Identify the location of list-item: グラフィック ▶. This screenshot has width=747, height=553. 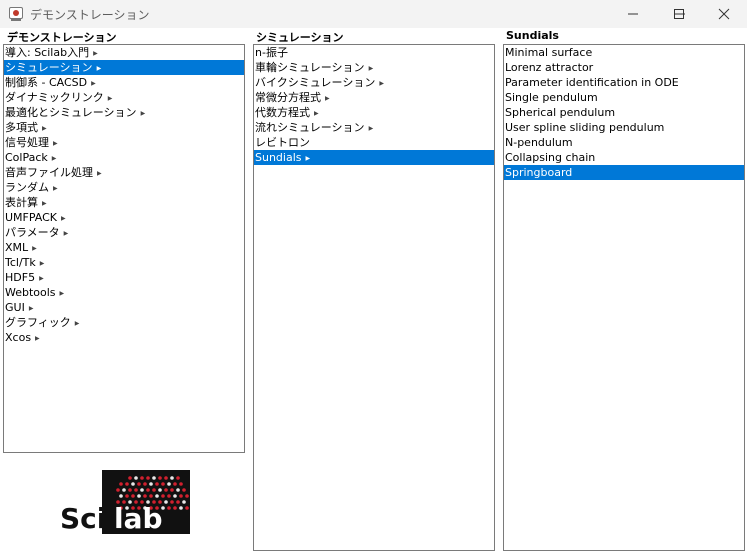
(124, 322).